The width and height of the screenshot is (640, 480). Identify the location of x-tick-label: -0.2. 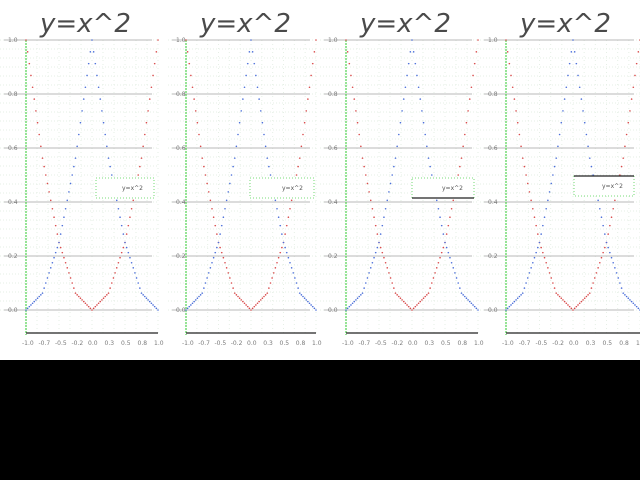
(558, 343).